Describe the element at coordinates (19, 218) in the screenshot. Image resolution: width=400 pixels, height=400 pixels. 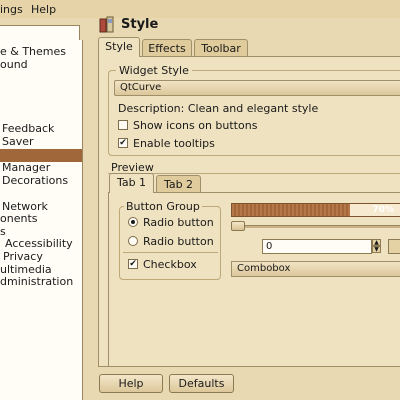
I see `sidebar-item-label: onents` at that location.